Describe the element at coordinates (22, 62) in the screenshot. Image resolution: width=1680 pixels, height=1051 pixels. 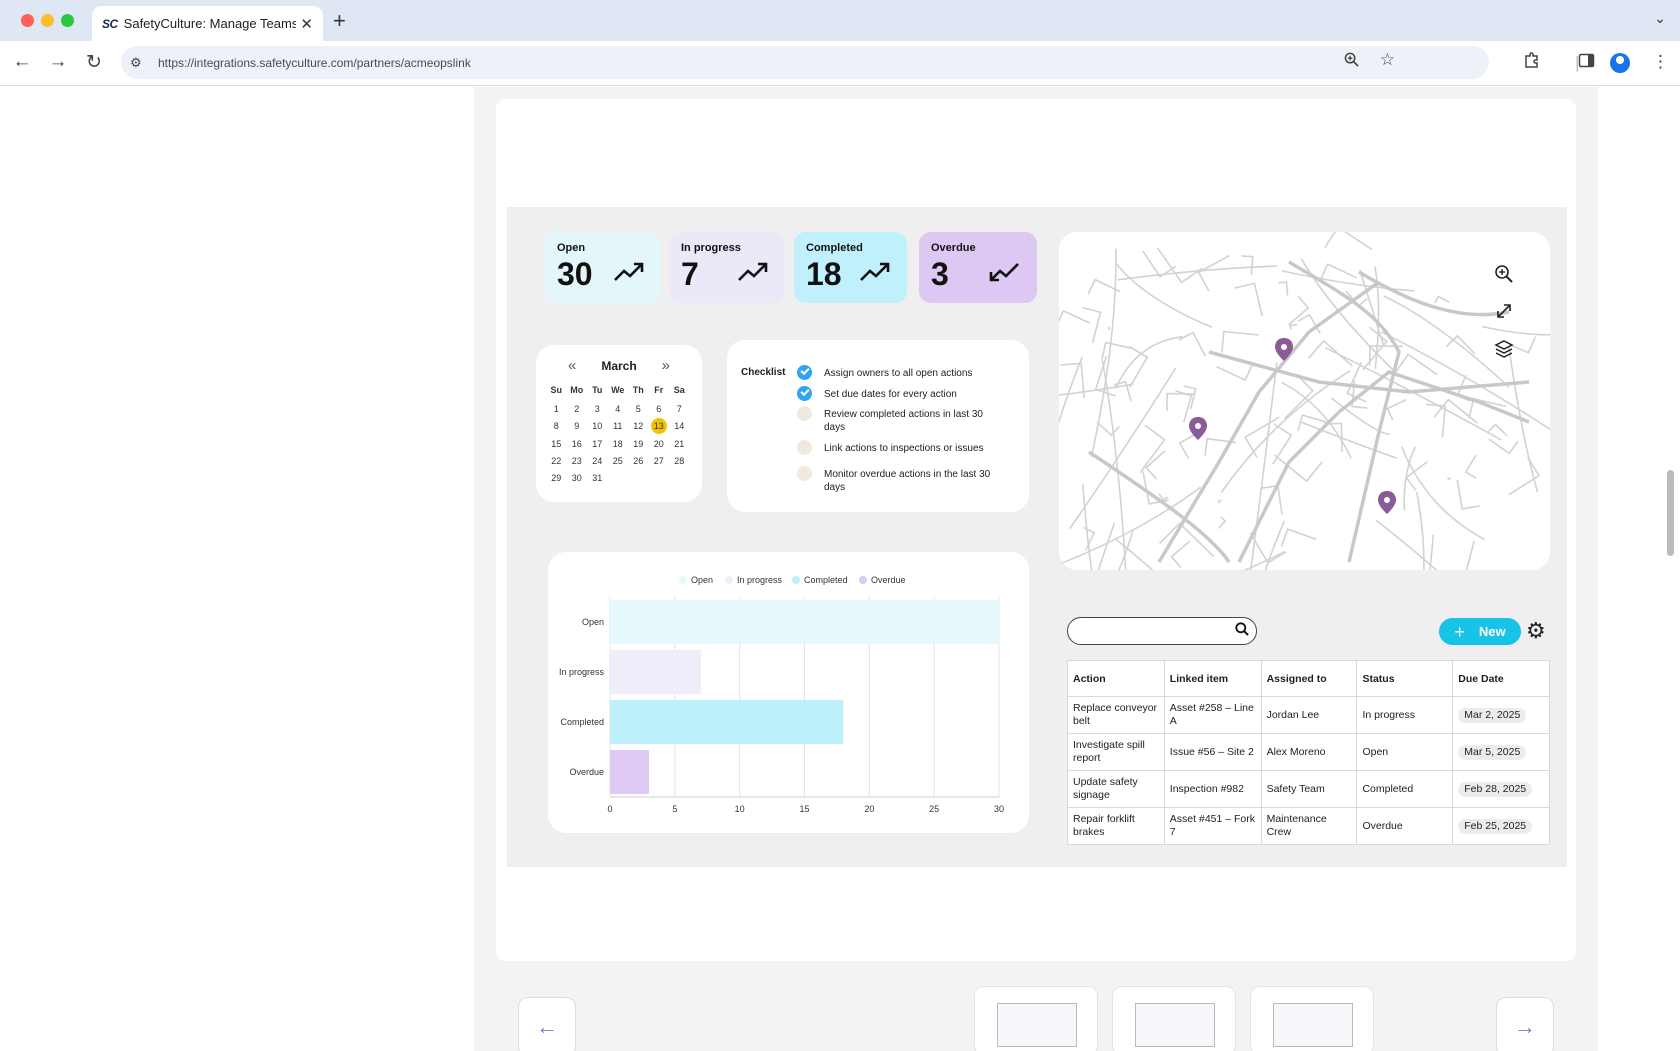
I see `back-arrow-icon: ←` at that location.